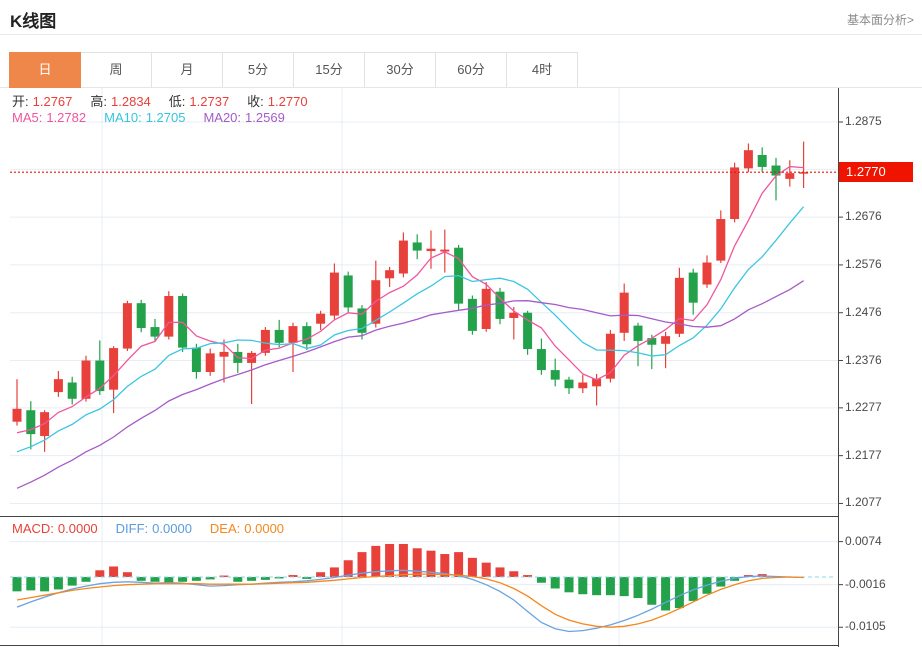 This screenshot has width=922, height=647. I want to click on legend-label: 收:, so click(255, 101).